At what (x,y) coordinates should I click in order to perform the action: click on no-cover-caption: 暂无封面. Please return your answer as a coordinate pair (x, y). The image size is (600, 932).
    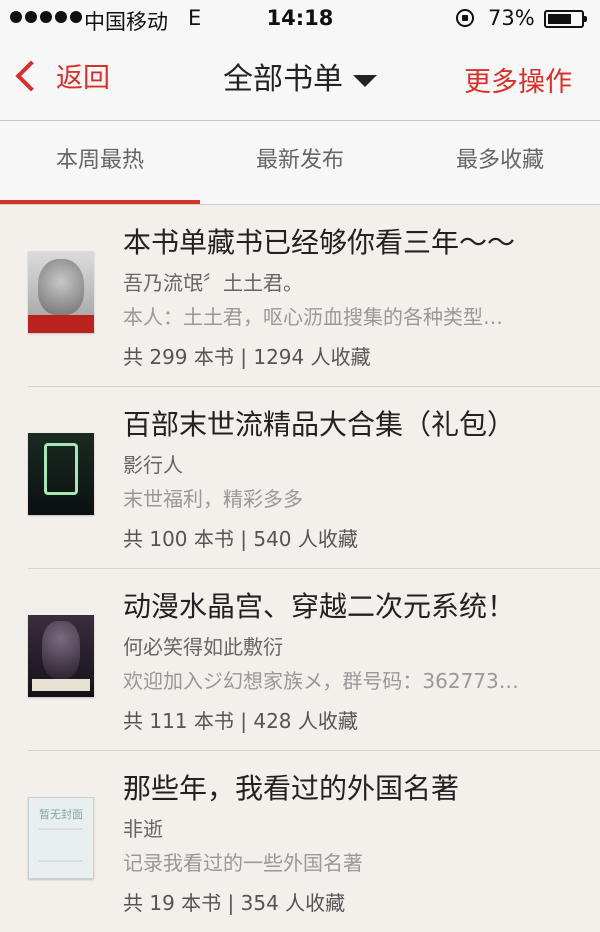
    Looking at the image, I should click on (61, 814).